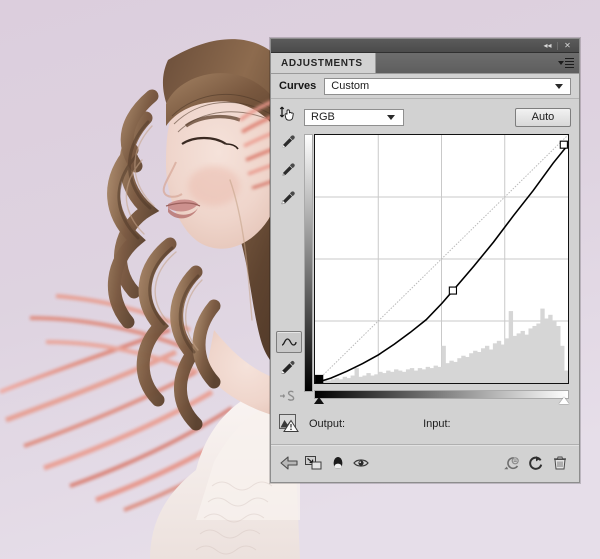 The height and width of the screenshot is (559, 600). Describe the element at coordinates (338, 463) in the screenshot. I see `toggle-layer-mask-icon` at that location.